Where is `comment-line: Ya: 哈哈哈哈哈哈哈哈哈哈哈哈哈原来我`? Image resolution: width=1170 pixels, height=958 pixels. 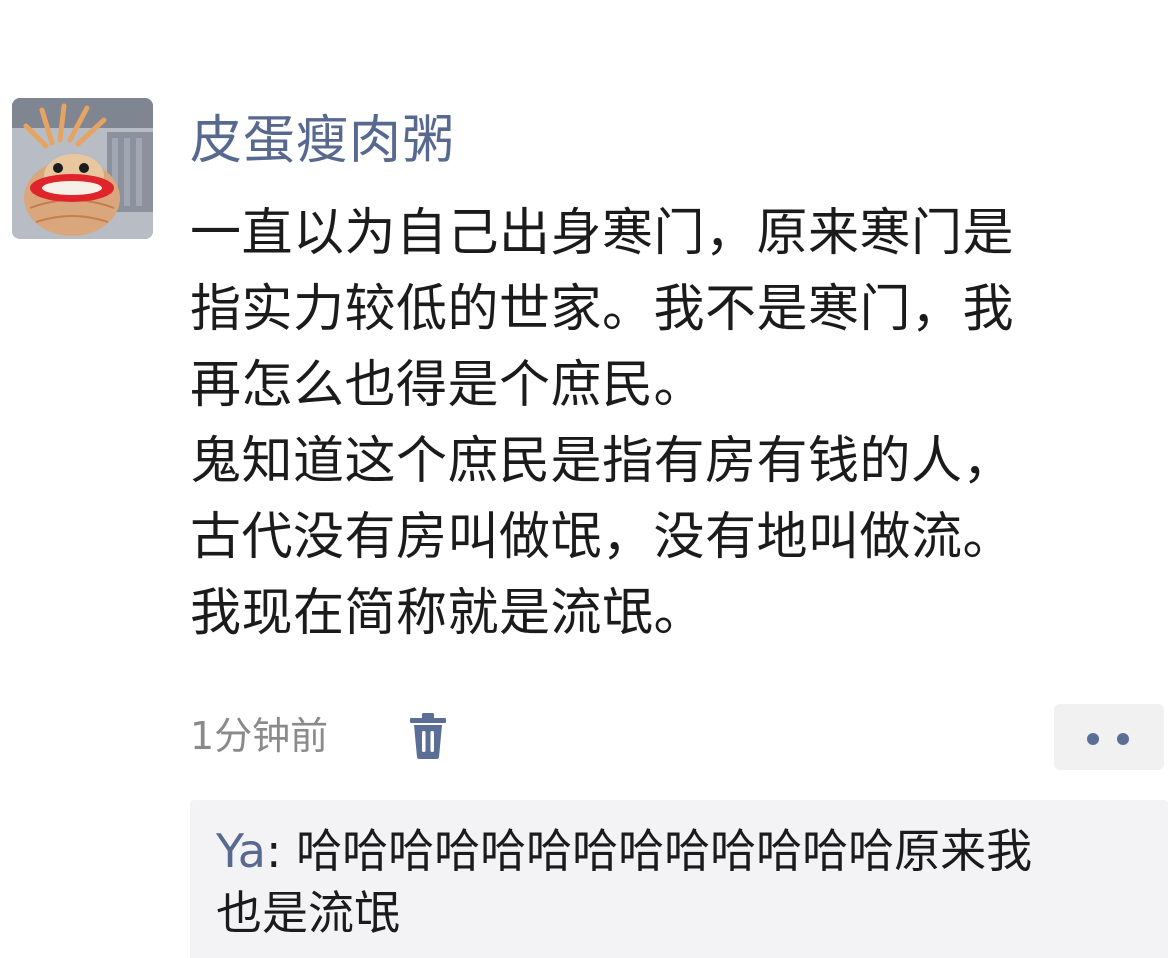 comment-line: Ya: 哈哈哈哈哈哈哈哈哈哈哈哈哈原来我 is located at coordinates (681, 851).